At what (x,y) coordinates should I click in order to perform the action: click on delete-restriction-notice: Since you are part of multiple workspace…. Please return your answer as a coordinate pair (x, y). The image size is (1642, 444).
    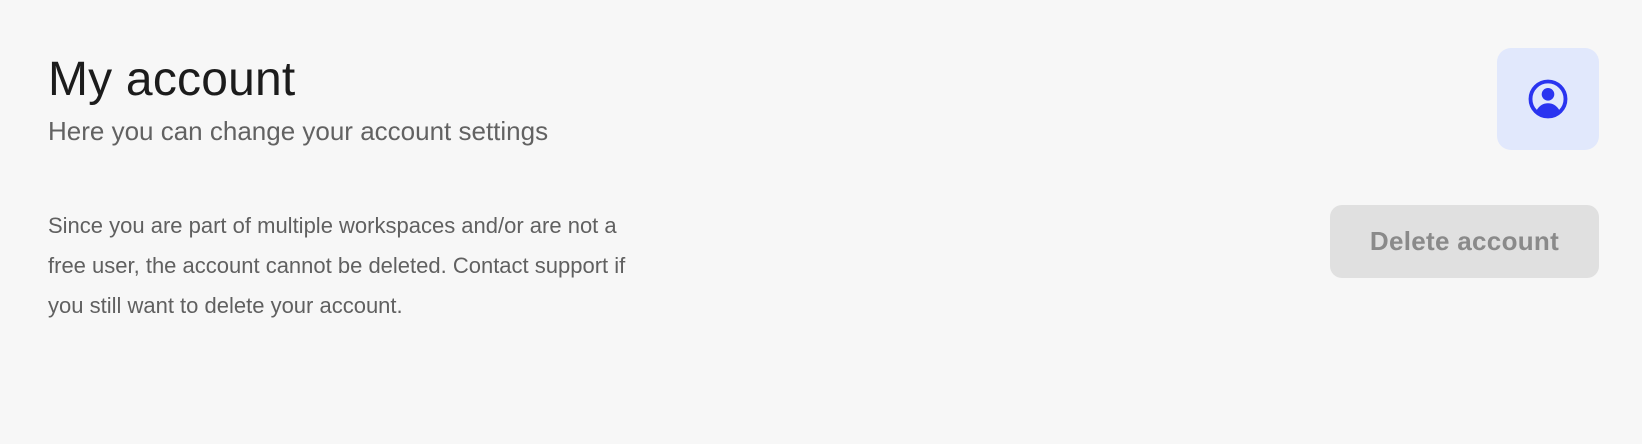
    Looking at the image, I should click on (337, 265).